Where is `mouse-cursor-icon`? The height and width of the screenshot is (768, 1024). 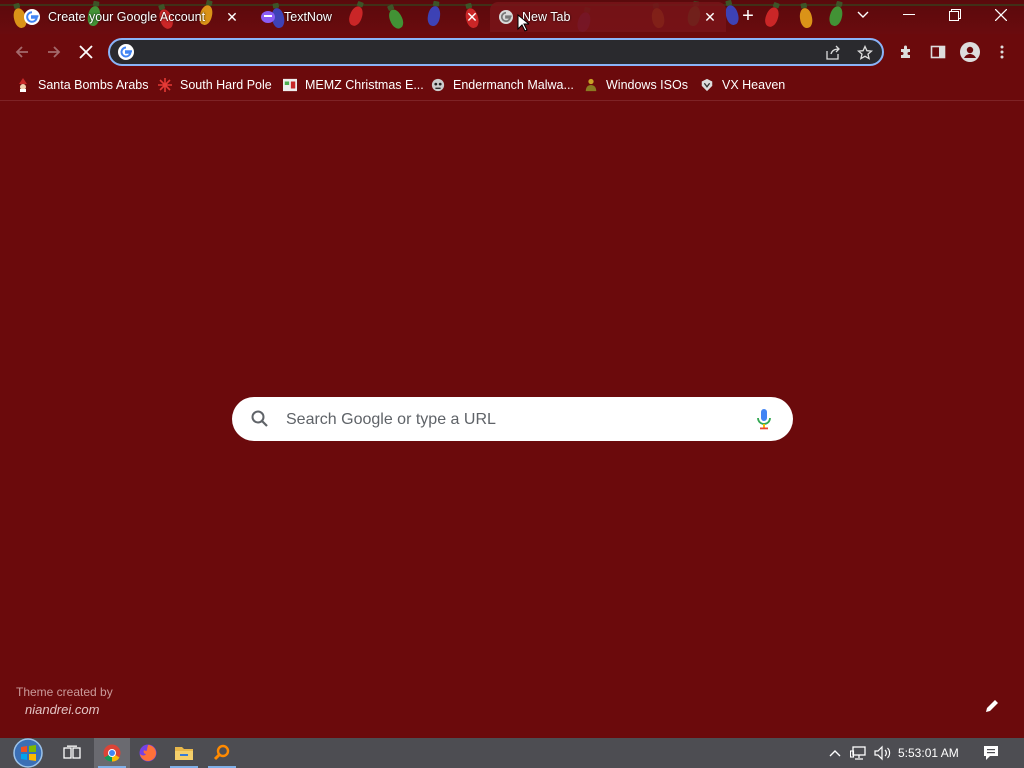 mouse-cursor-icon is located at coordinates (523, 23).